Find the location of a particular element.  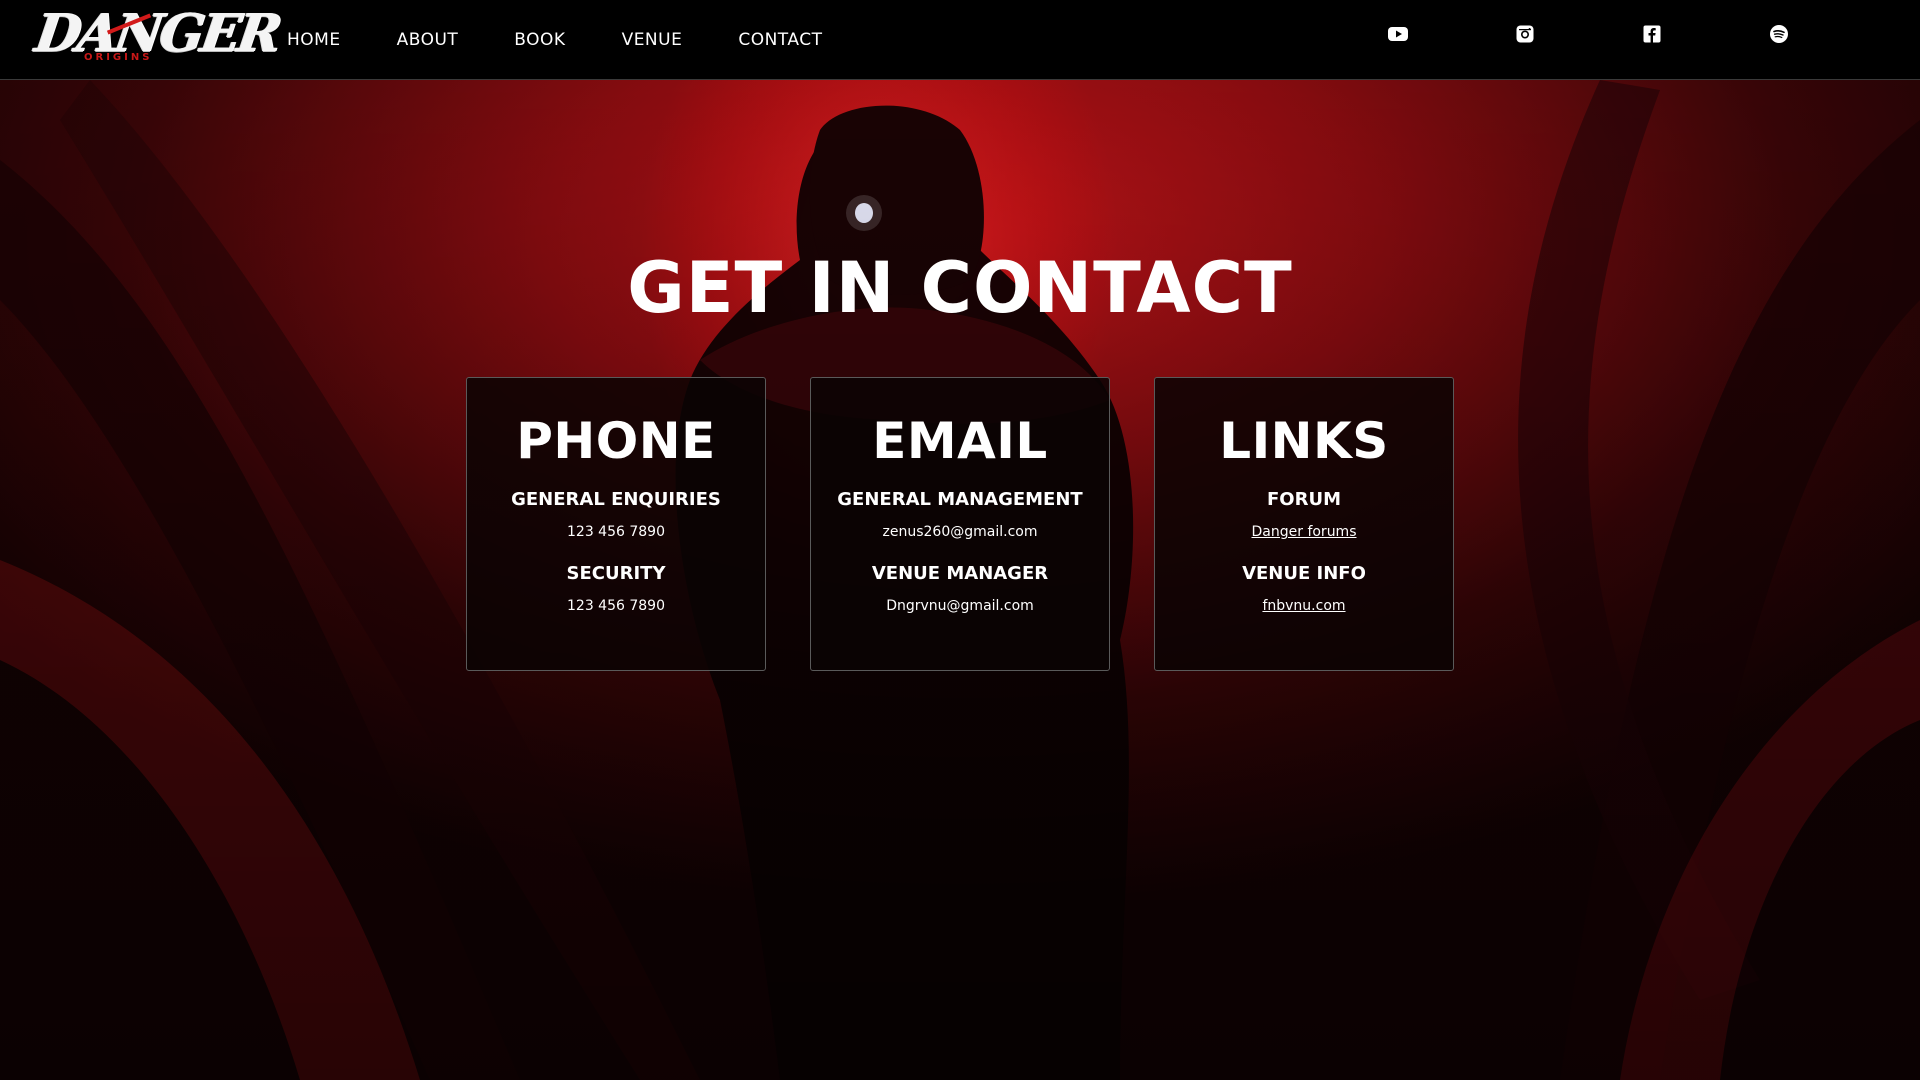

links-entry-label: FORUM is located at coordinates (1304, 499).